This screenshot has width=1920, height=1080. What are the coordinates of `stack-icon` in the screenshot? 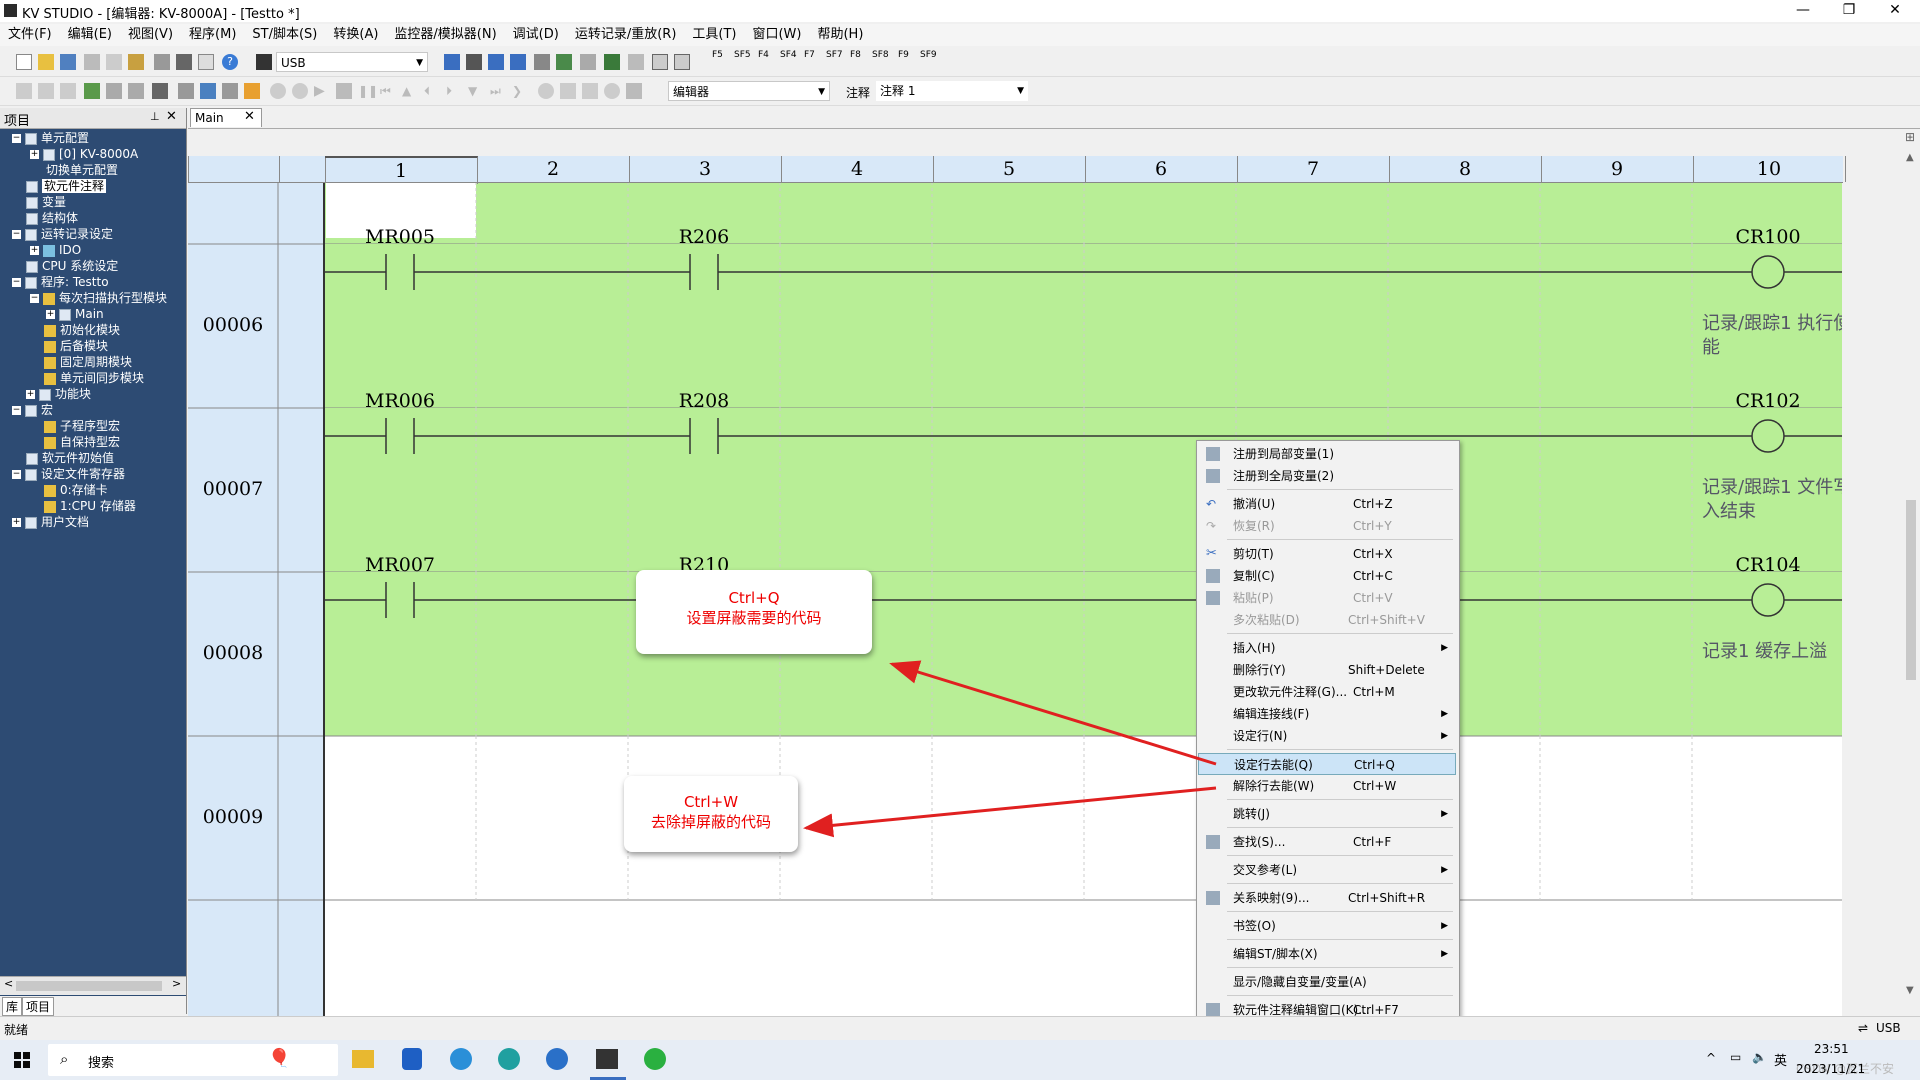 It's located at (590, 91).